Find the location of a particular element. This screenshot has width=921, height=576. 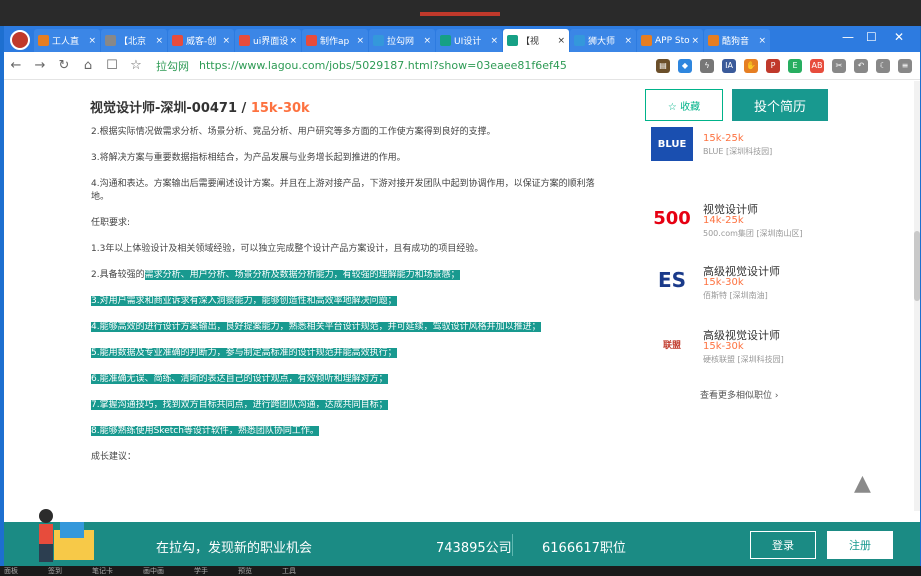

ia-icon: IA is located at coordinates (729, 65).